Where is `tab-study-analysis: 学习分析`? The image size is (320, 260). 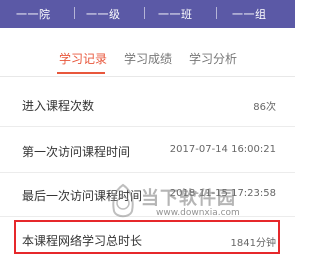 tab-study-analysis: 学习分析 is located at coordinates (213, 58).